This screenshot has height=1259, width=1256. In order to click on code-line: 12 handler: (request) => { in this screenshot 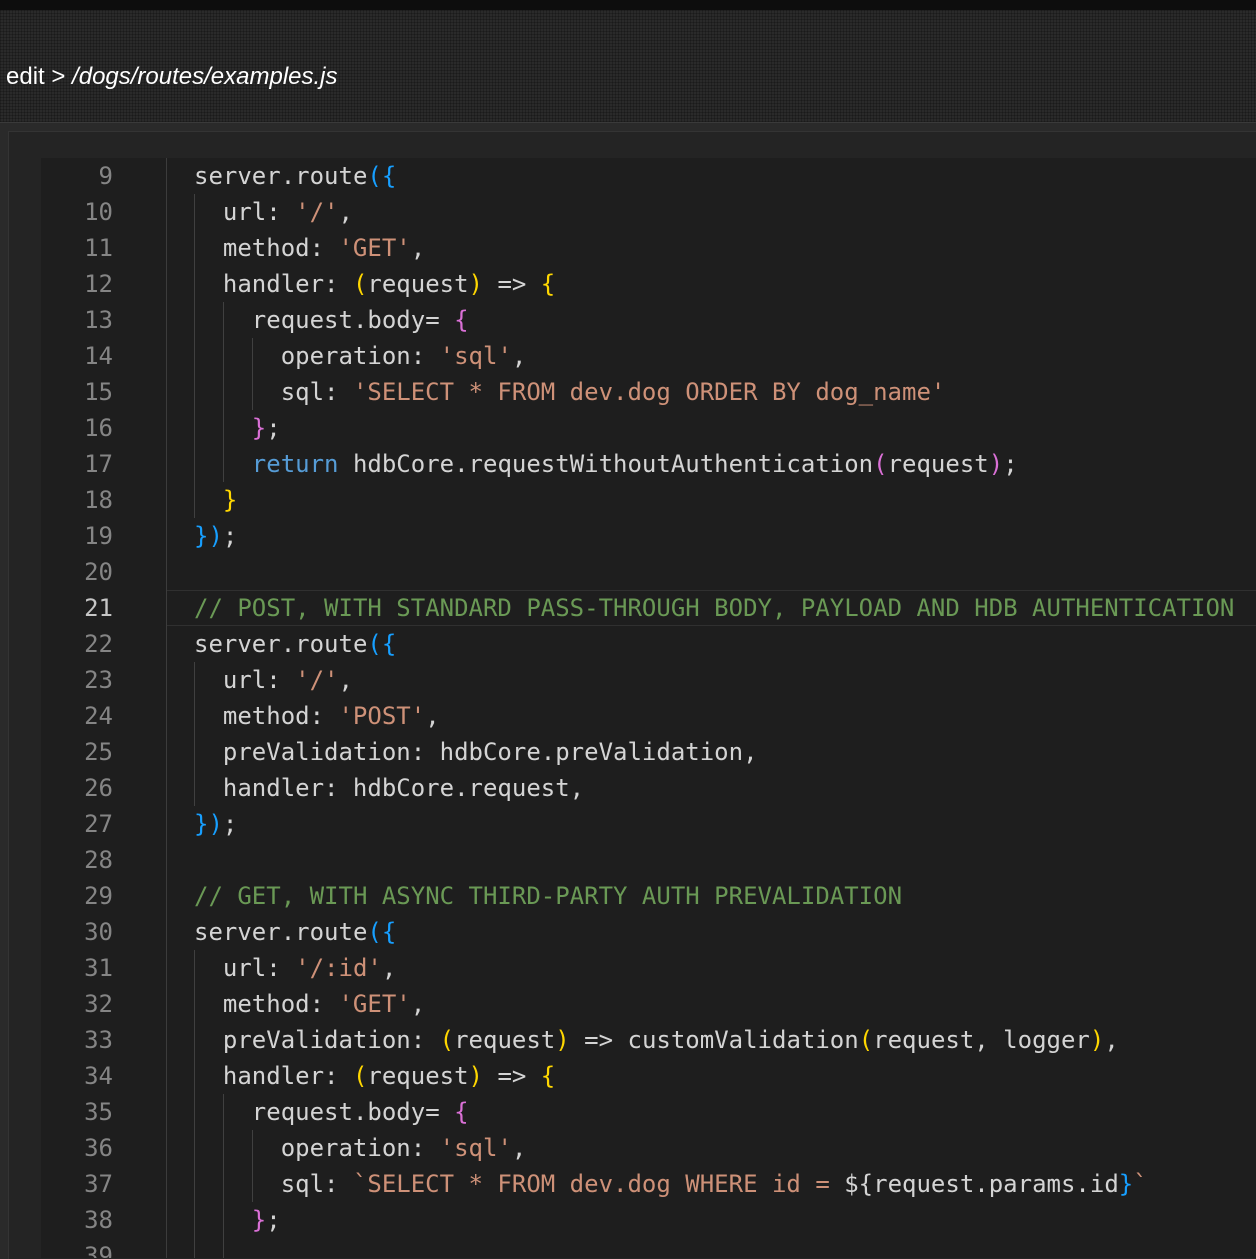, I will do `click(648, 284)`.